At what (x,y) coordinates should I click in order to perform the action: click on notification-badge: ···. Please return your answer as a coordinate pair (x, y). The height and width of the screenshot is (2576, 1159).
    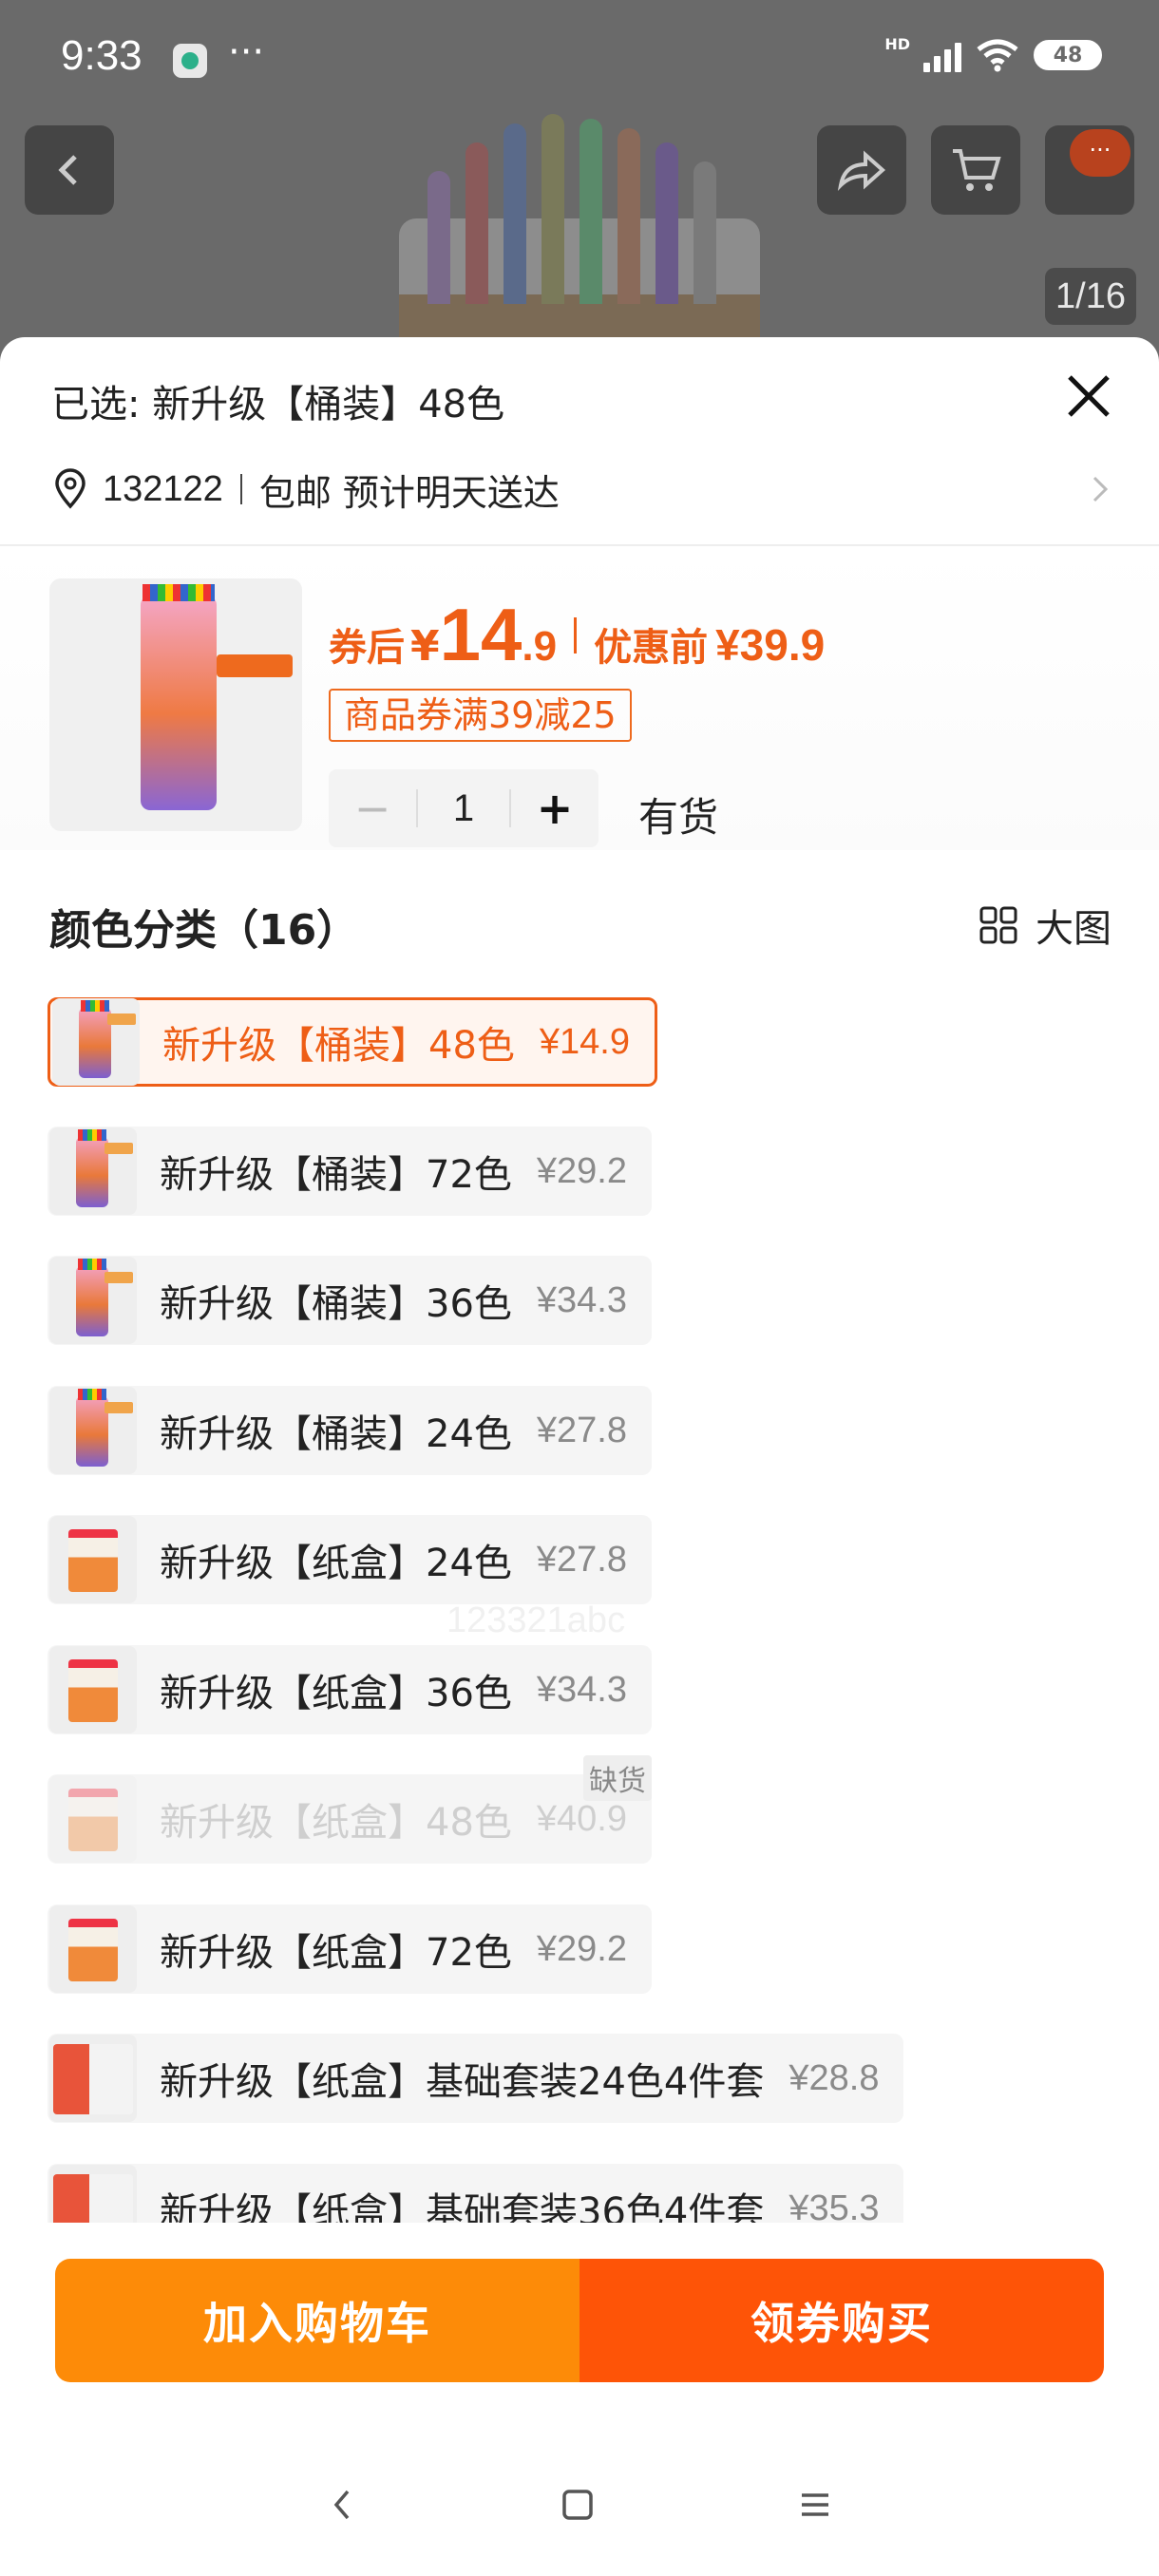
    Looking at the image, I should click on (1100, 153).